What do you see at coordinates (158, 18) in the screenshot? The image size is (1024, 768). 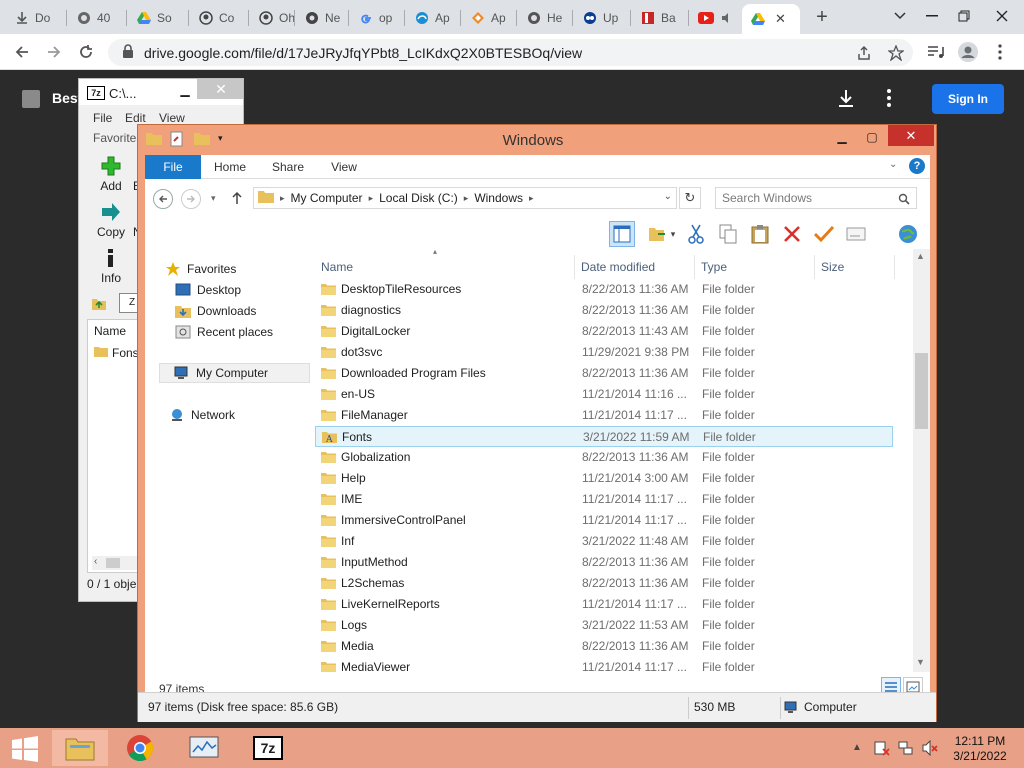 I see `browser-tab: So` at bounding box center [158, 18].